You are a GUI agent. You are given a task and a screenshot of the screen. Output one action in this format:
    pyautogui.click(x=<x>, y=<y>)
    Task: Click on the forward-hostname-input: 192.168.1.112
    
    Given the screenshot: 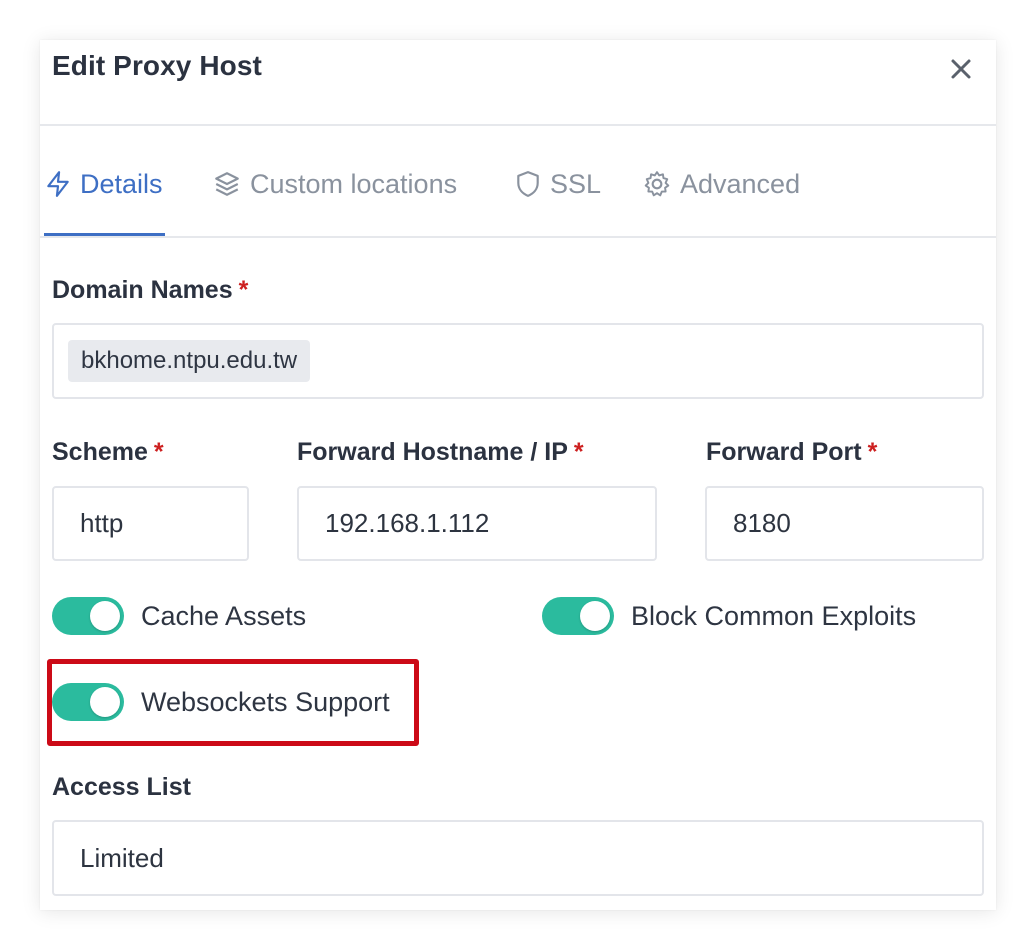 What is the action you would take?
    pyautogui.click(x=477, y=523)
    